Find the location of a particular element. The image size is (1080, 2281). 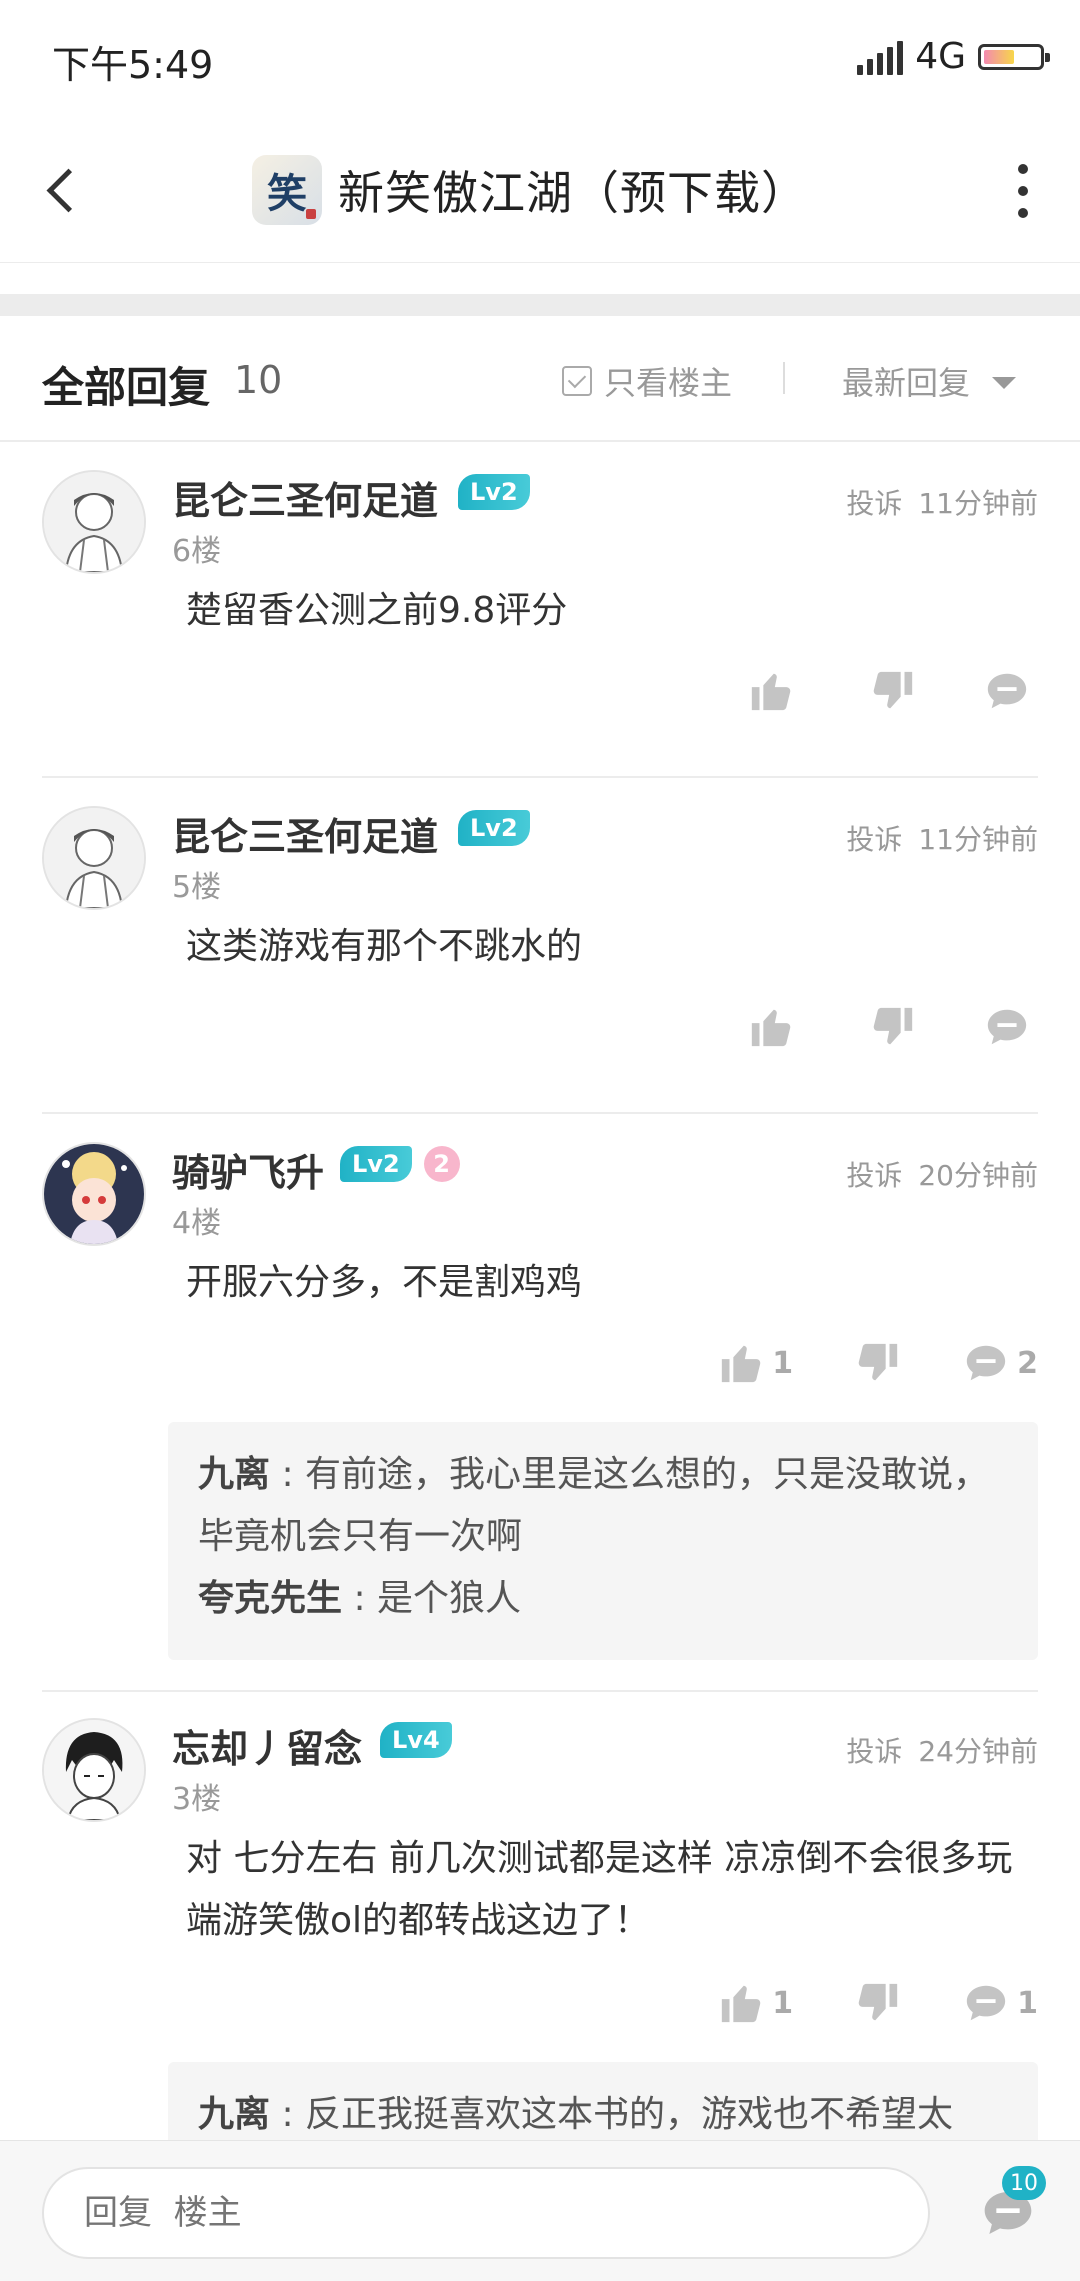

post-content: 开服六分多，不是割鸡鸡 is located at coordinates (384, 1282).